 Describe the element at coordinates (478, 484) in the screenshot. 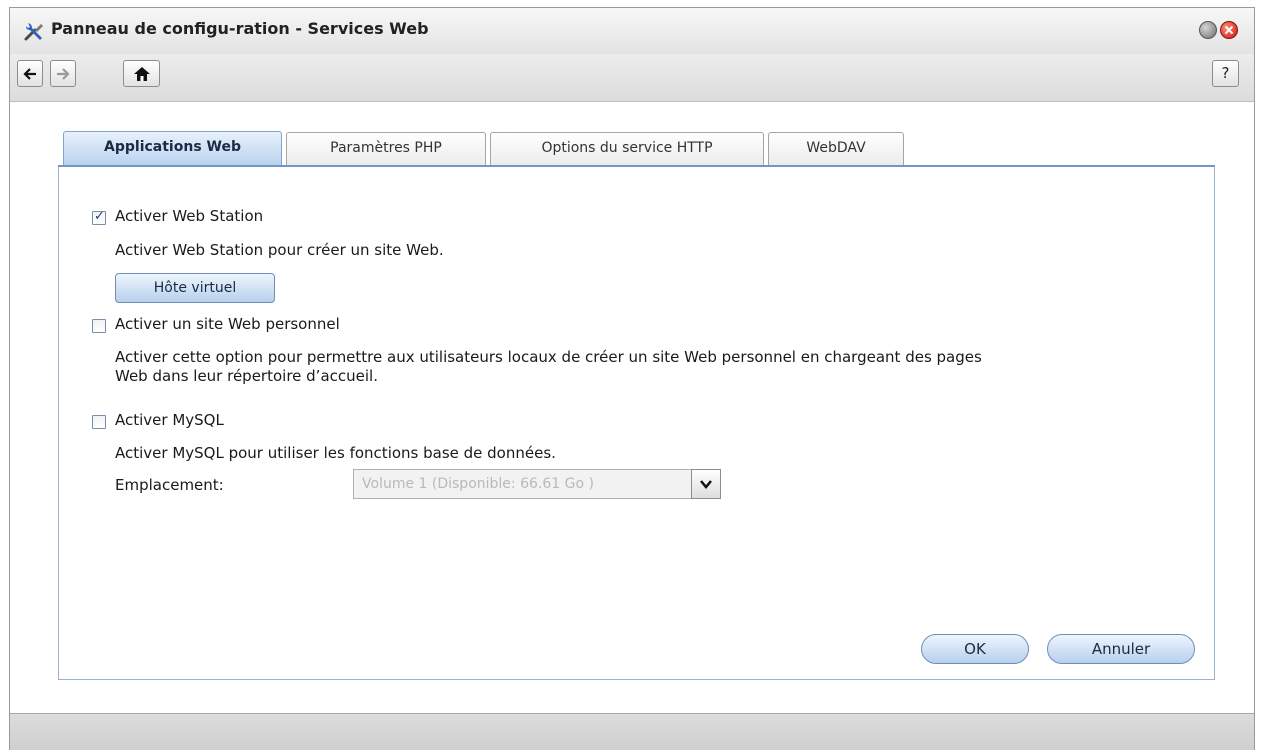

I see `location-select-value: Volume 1 (Disponible: 66.61 Go )` at that location.